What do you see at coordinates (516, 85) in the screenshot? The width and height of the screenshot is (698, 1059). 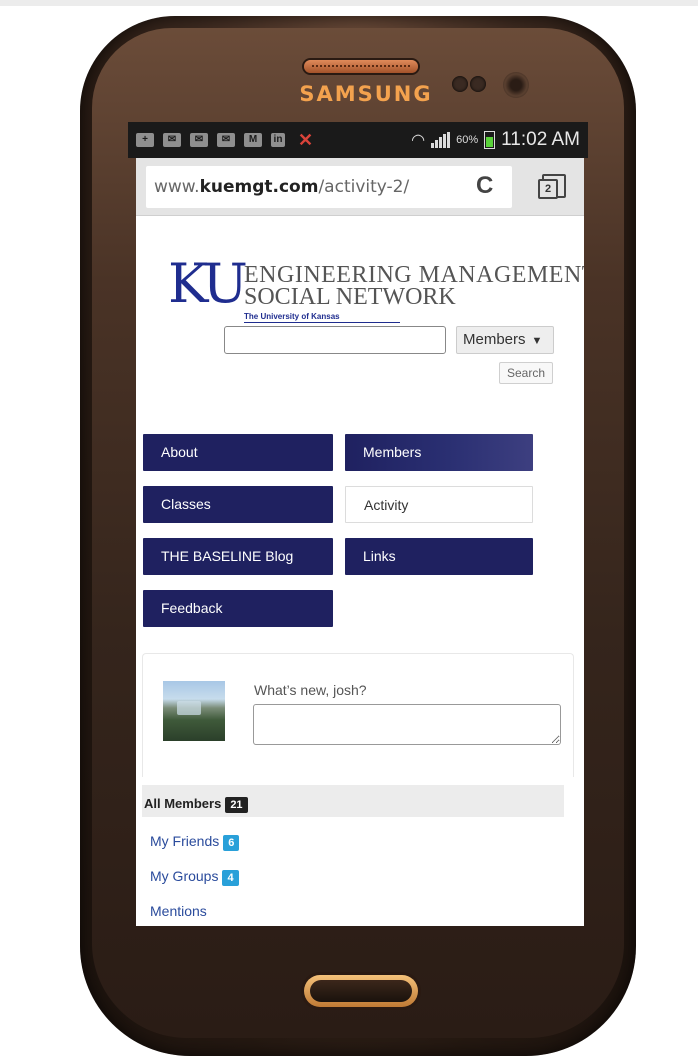 I see `front-camera-icon` at bounding box center [516, 85].